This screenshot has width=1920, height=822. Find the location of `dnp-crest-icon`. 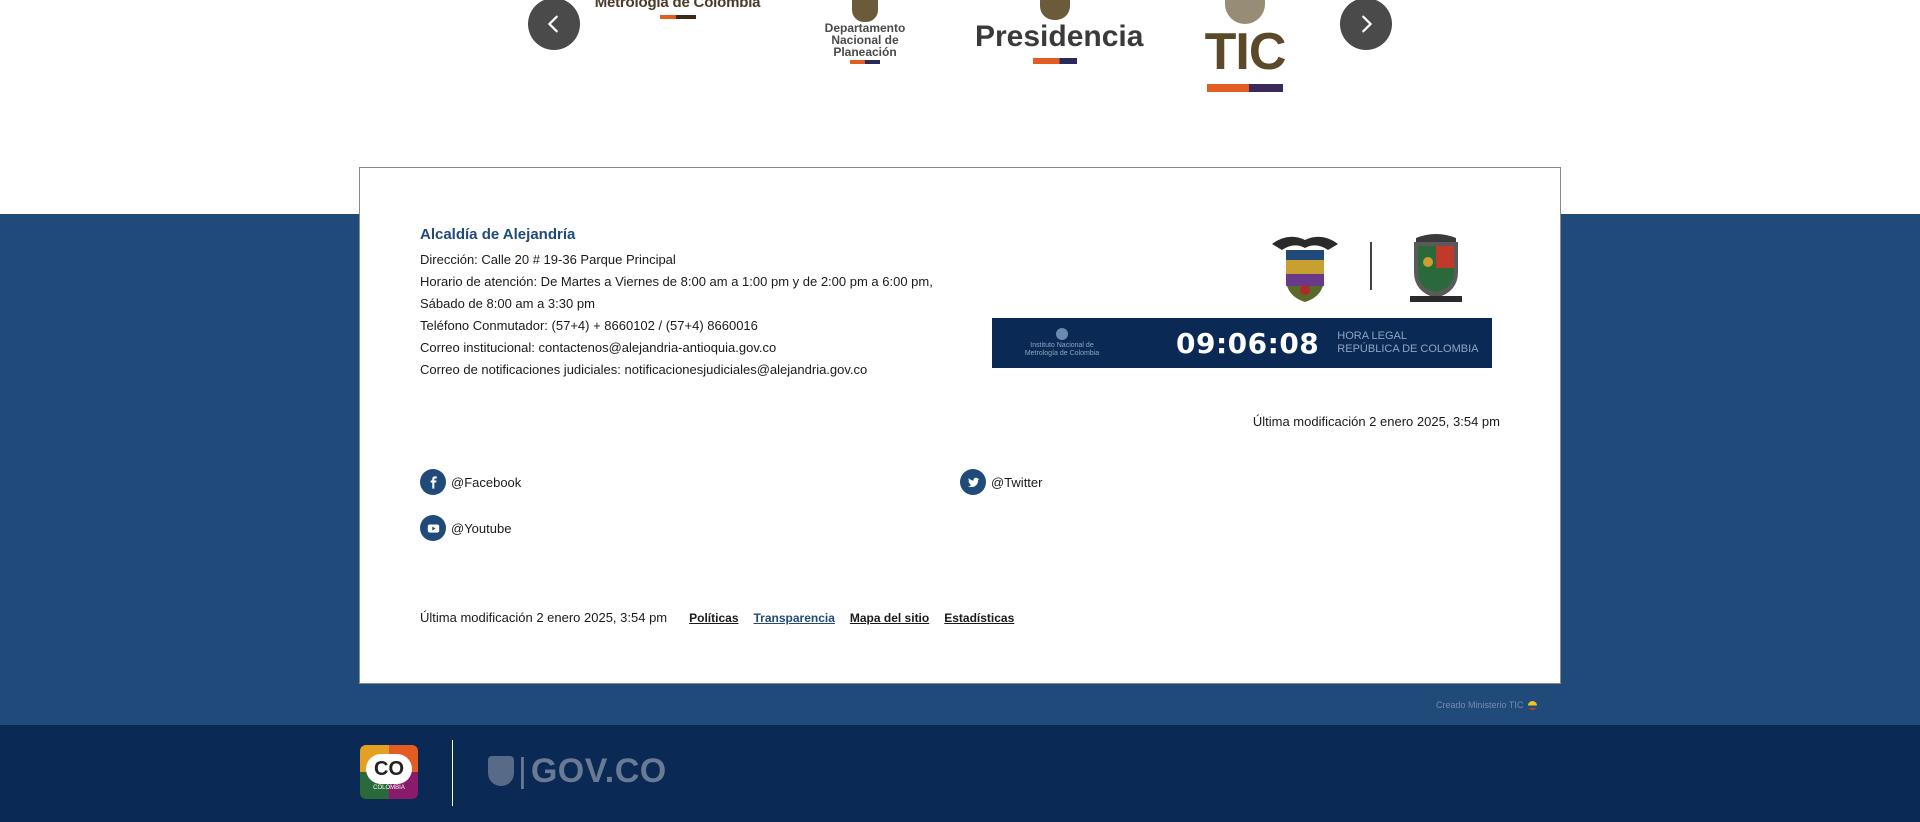

dnp-crest-icon is located at coordinates (865, 11).